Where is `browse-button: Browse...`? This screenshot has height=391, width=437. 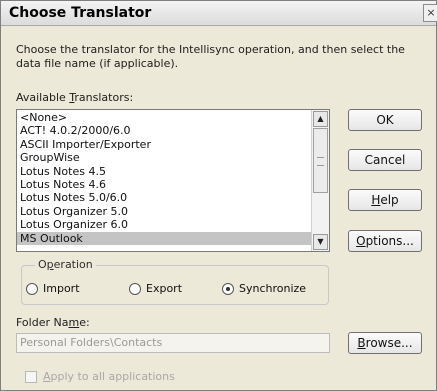 browse-button: Browse... is located at coordinates (385, 343).